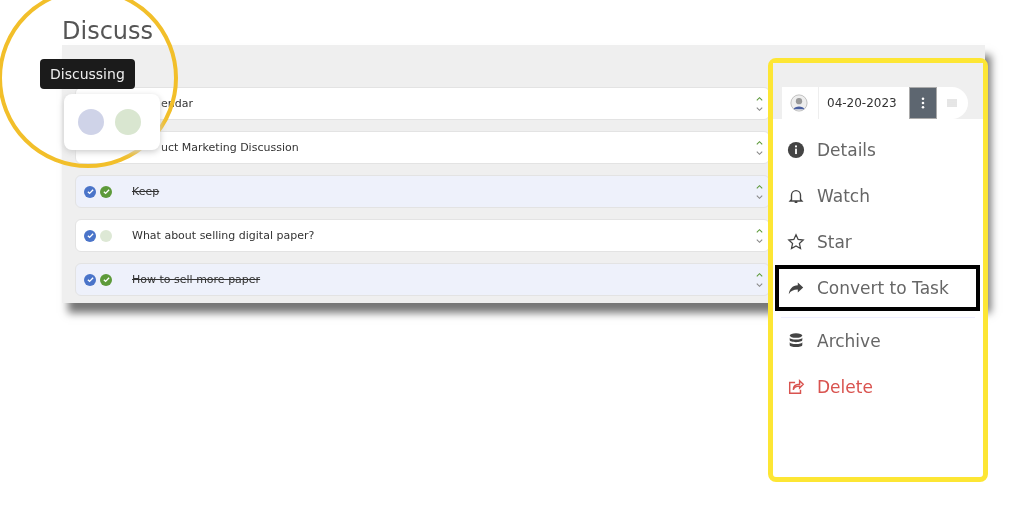  What do you see at coordinates (877, 288) in the screenshot?
I see `menu-item: Convert to Task` at bounding box center [877, 288].